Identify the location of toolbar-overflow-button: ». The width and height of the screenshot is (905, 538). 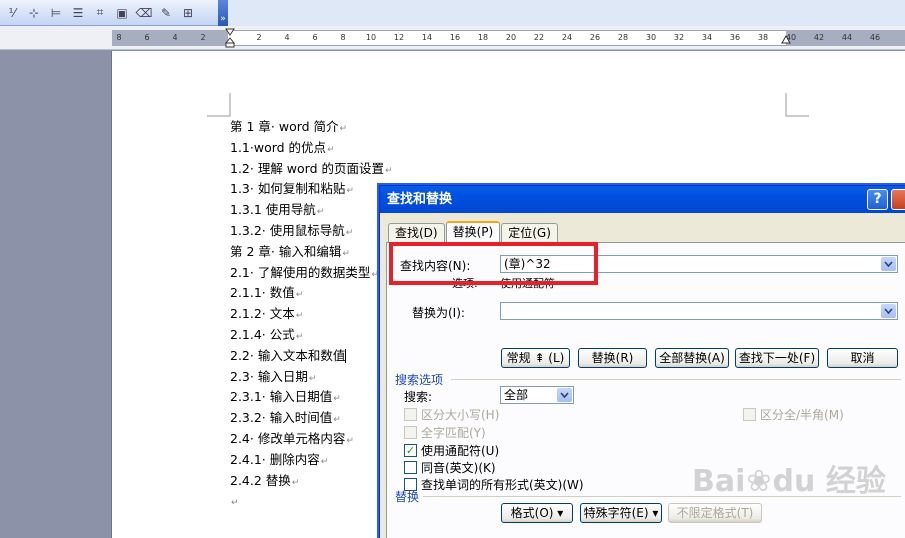
(223, 13).